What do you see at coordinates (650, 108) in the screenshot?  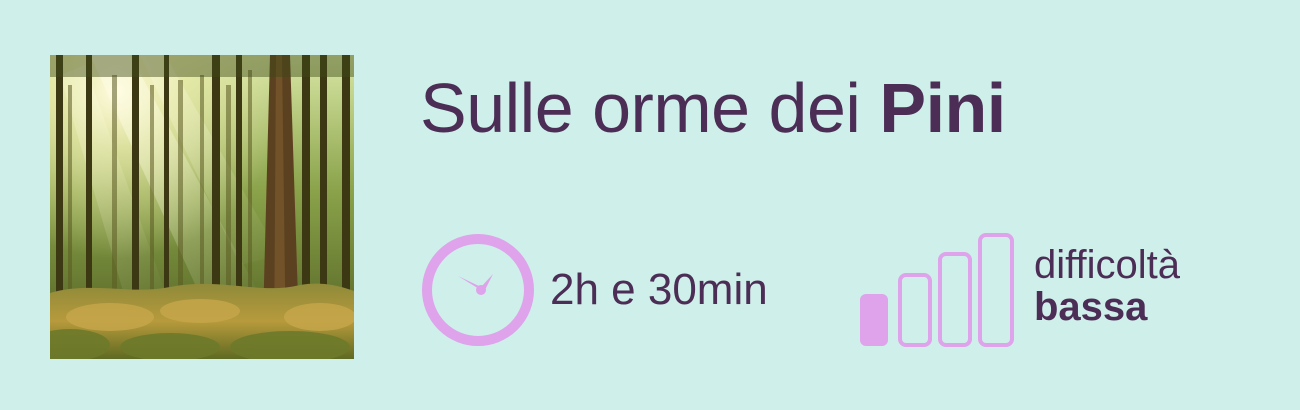 I see `trail-title-regular: Sulle orme dei` at bounding box center [650, 108].